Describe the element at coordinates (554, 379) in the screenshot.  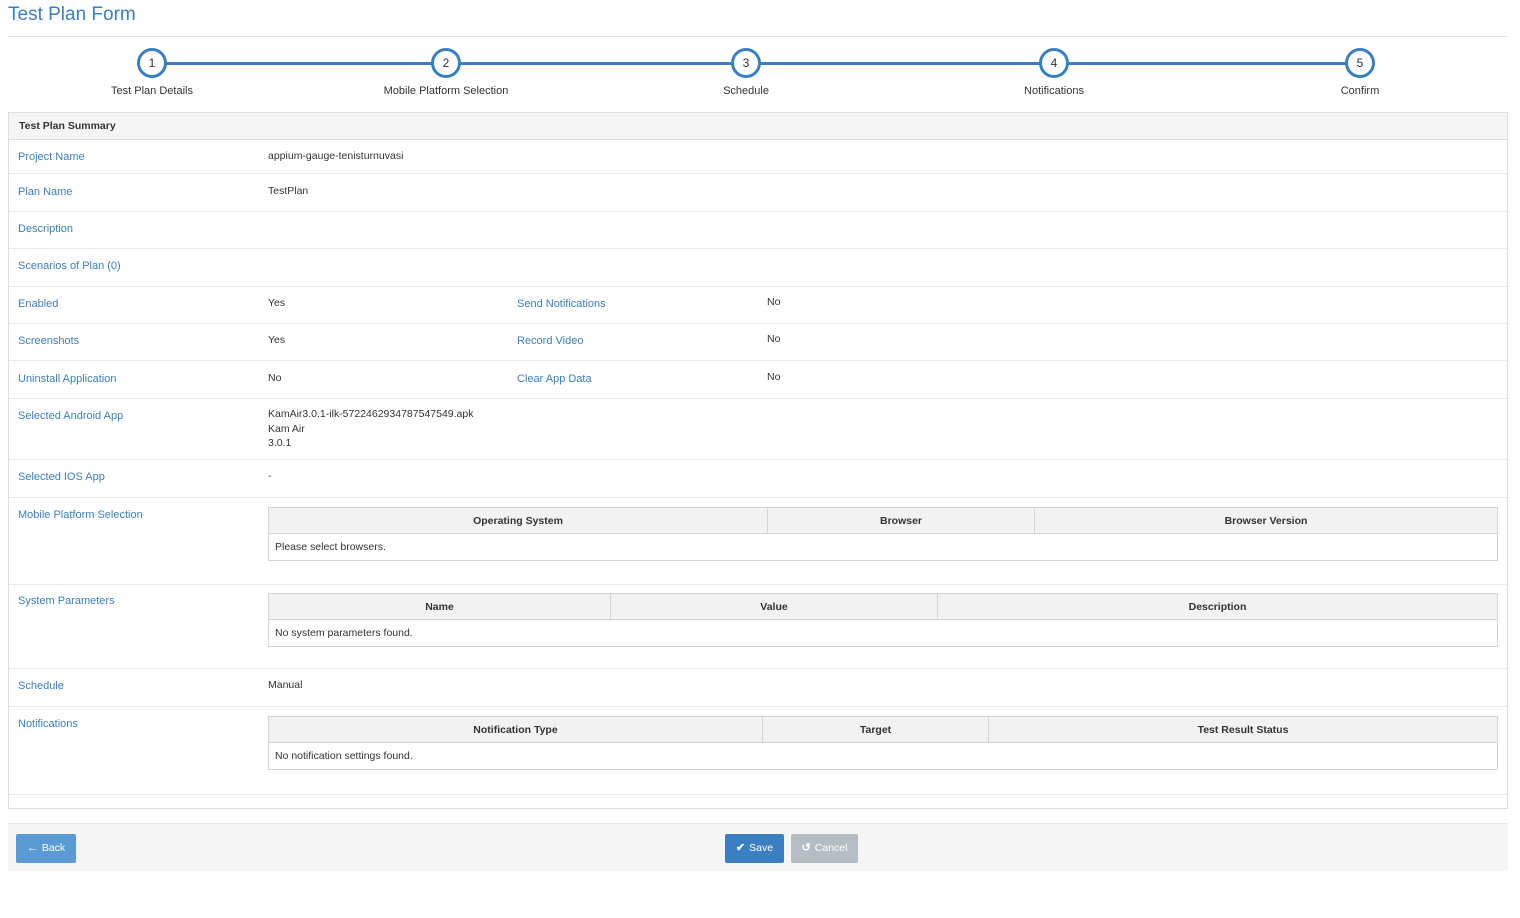
I see `clear-app-data-label: Clear App Data` at that location.